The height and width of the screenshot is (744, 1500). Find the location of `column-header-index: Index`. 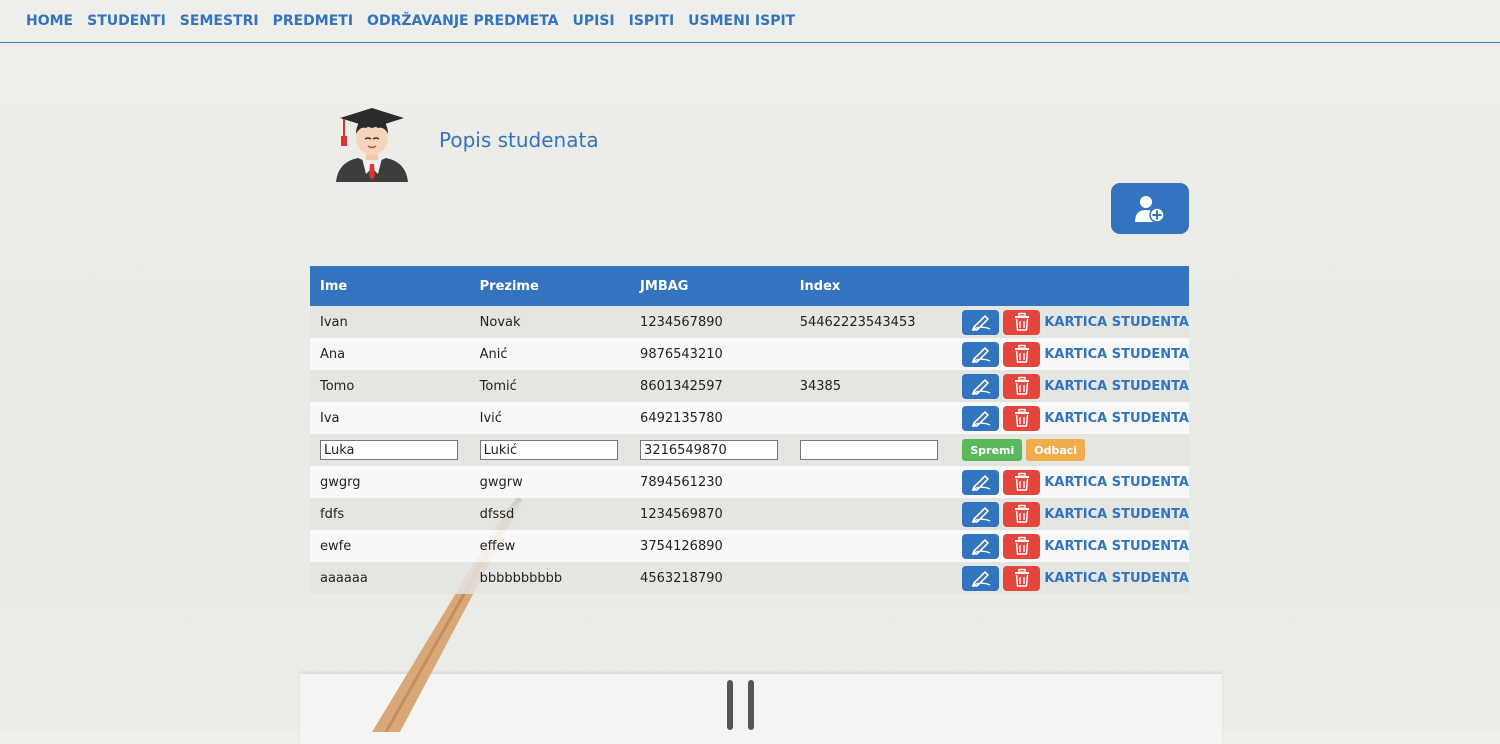

column-header-index: Index is located at coordinates (869, 286).